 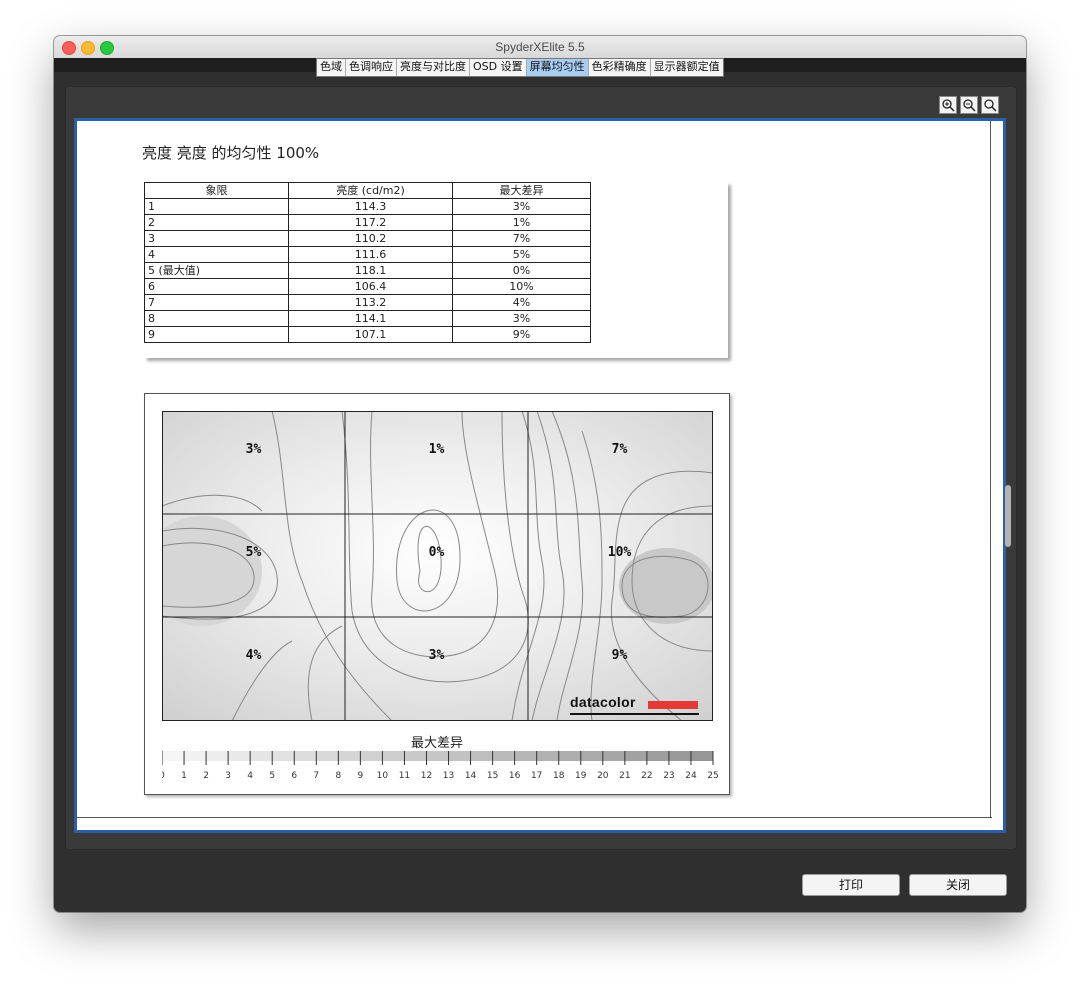 What do you see at coordinates (433, 67) in the screenshot?
I see `tab-brightness-contrast: 亮度与对比度` at bounding box center [433, 67].